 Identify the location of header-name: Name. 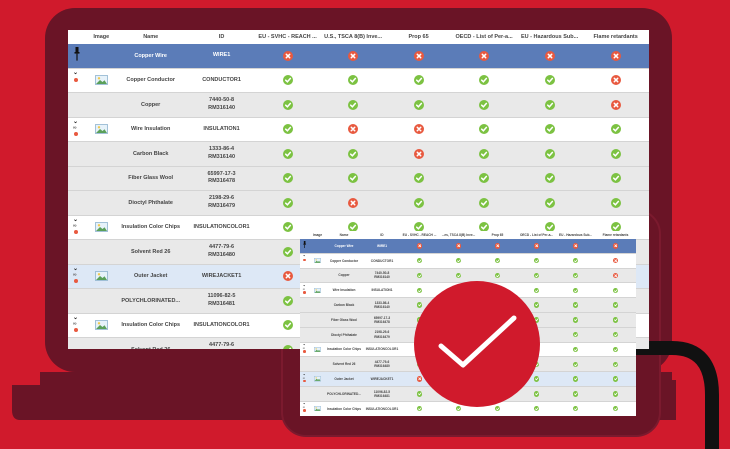
(151, 37).